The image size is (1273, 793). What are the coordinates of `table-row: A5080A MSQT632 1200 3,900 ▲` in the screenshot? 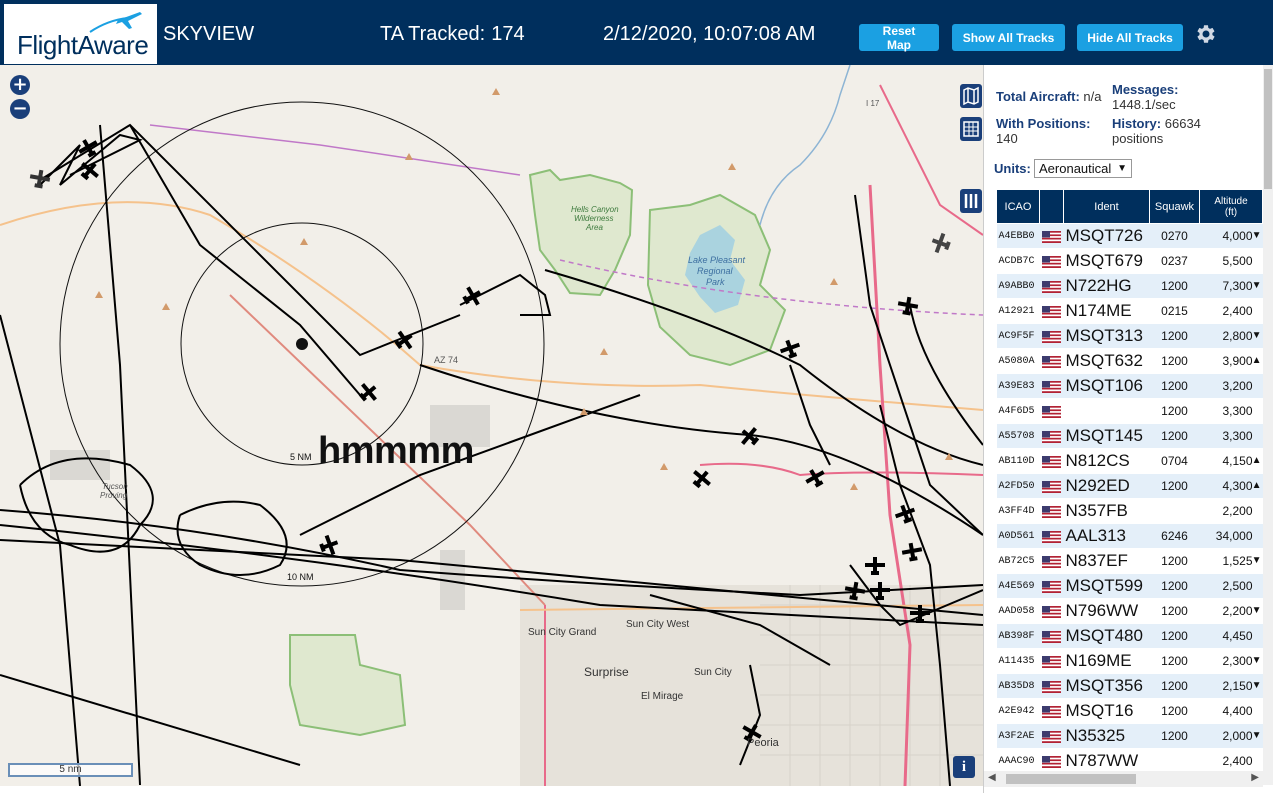 It's located at (1129, 361).